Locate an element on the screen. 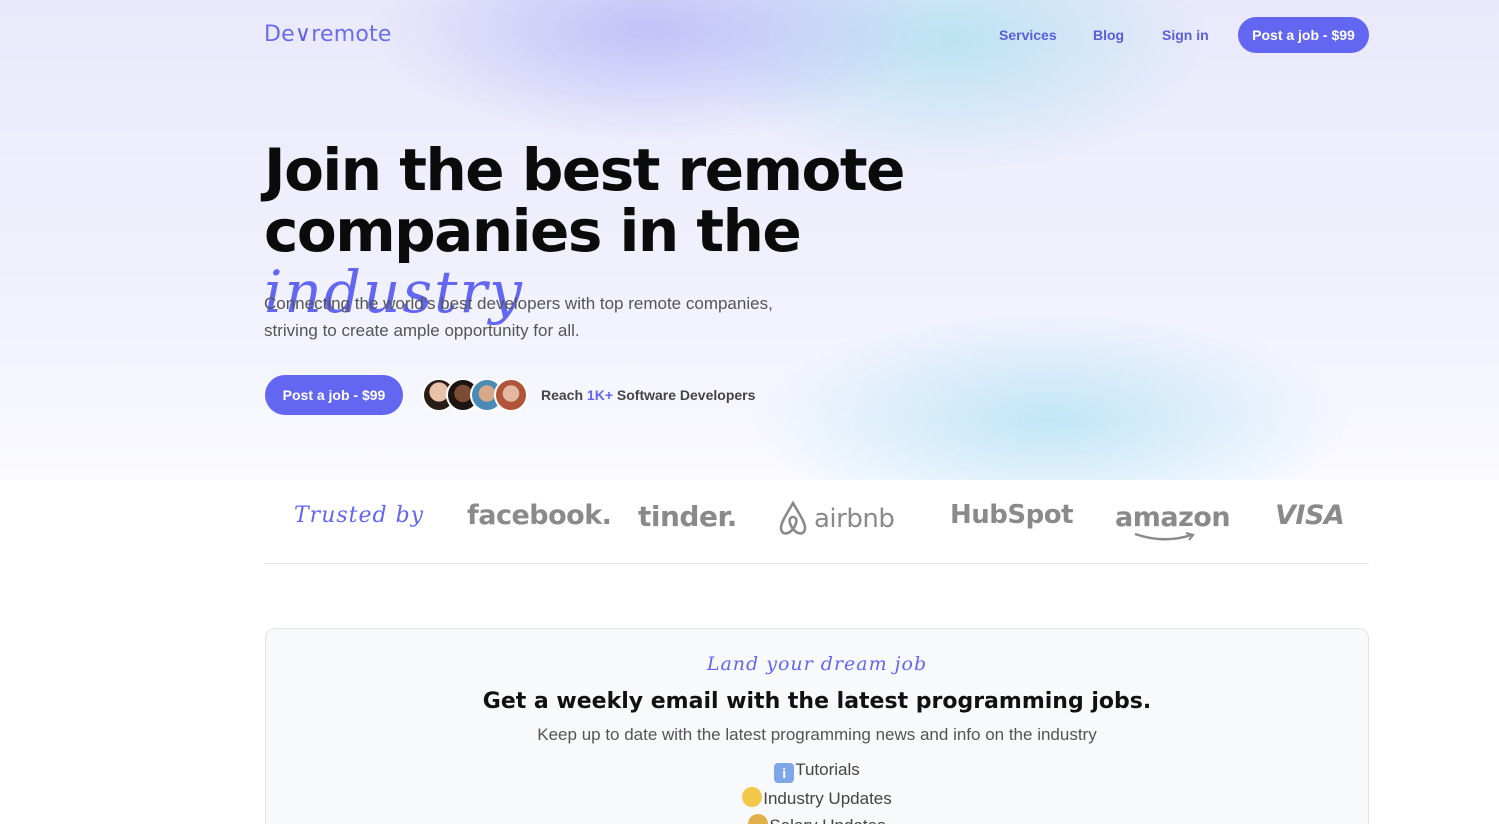 The height and width of the screenshot is (824, 1499). trusted-by-label: Trusted by is located at coordinates (359, 515).